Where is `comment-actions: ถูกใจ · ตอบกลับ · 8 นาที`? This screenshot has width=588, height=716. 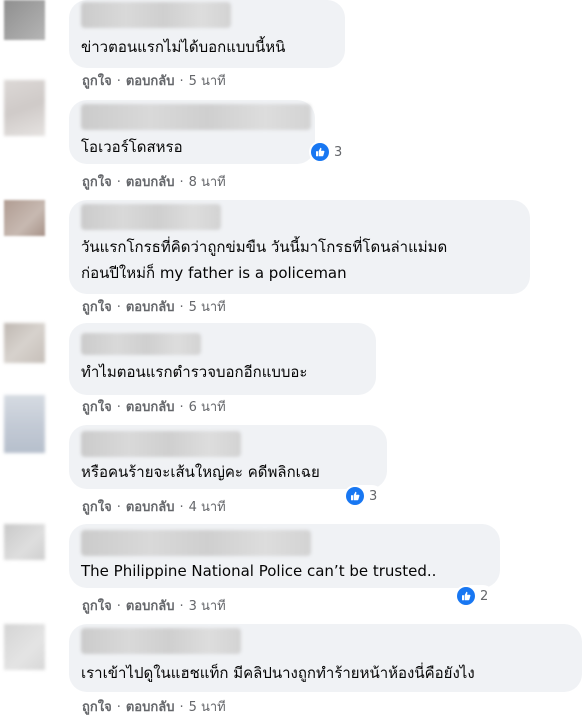 comment-actions: ถูกใจ · ตอบกลับ · 8 นาที is located at coordinates (154, 183).